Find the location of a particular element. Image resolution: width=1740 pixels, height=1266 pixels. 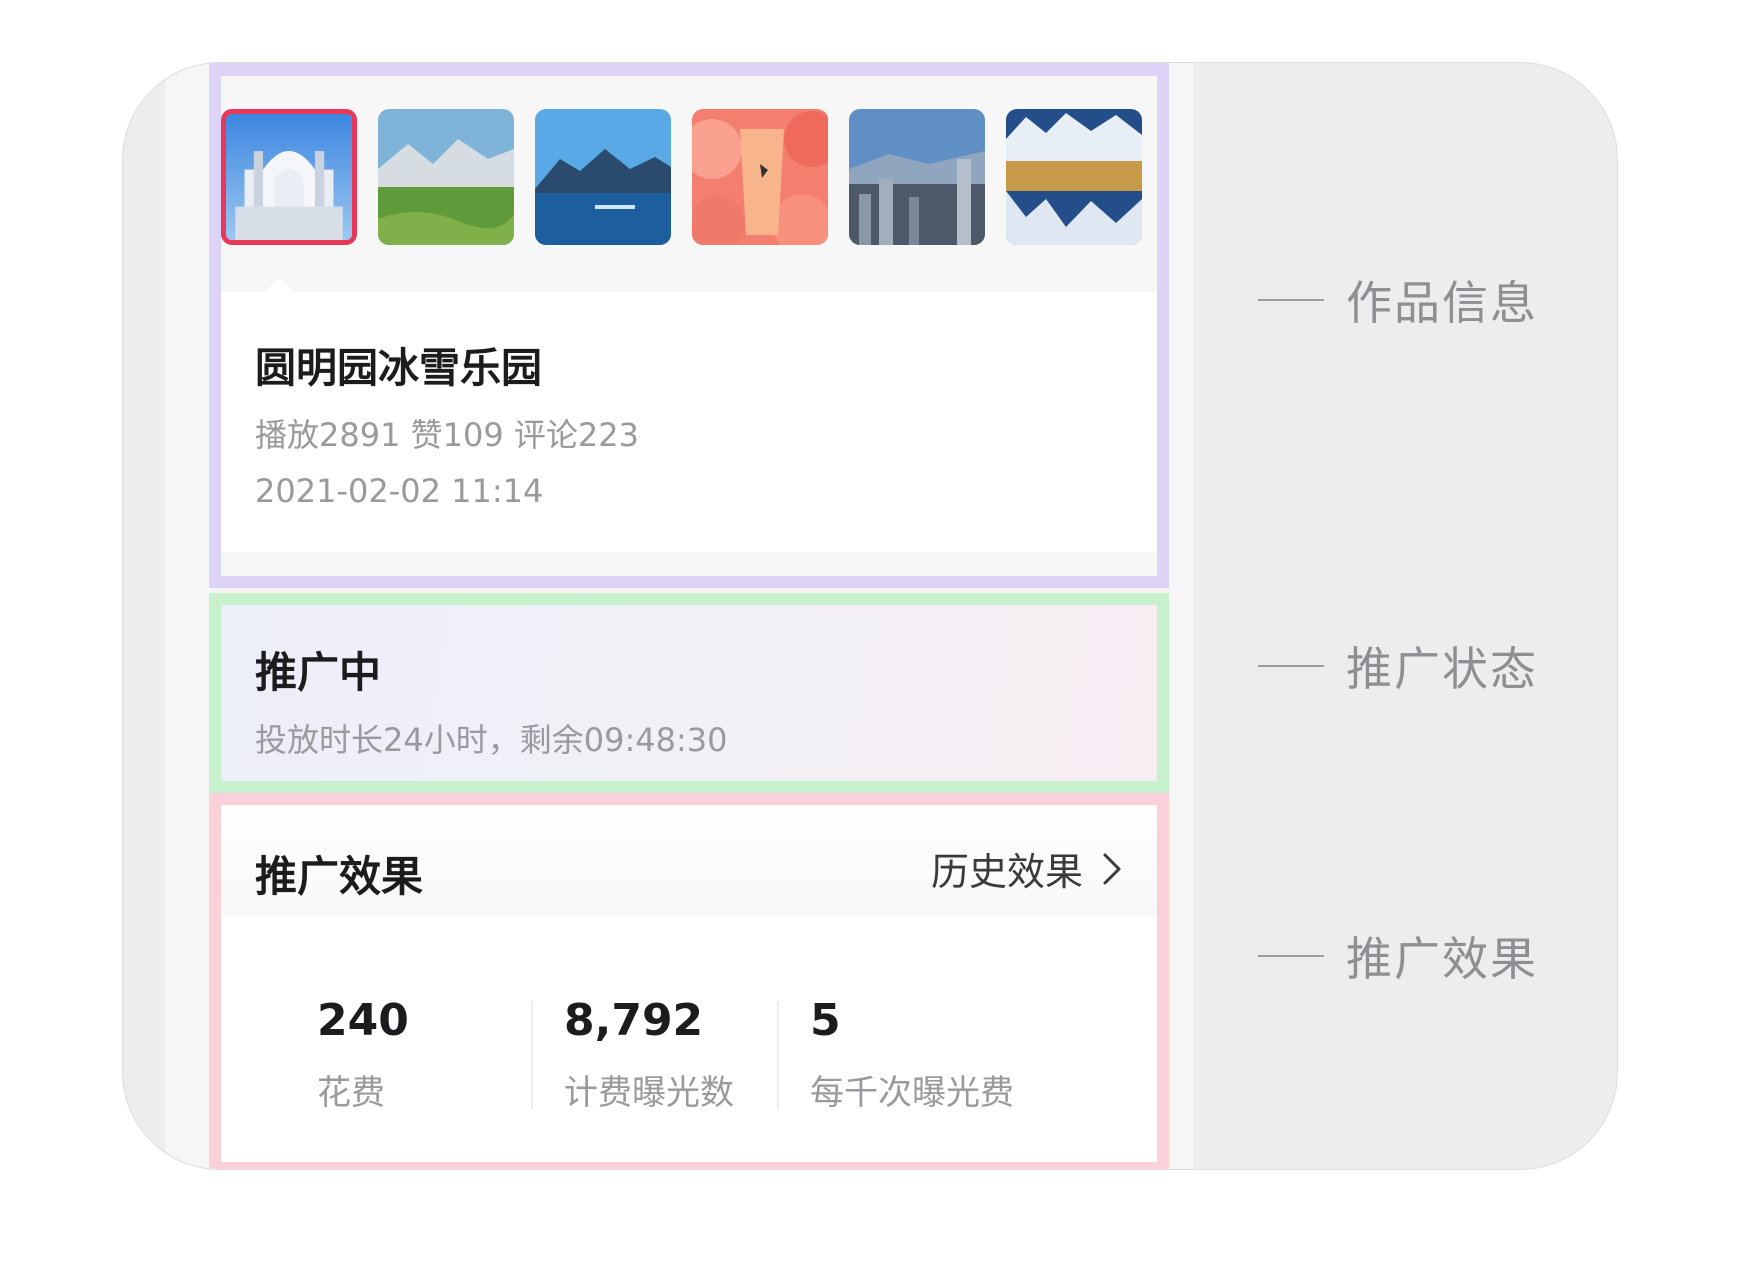

selection-pointer is located at coordinates (279, 285).